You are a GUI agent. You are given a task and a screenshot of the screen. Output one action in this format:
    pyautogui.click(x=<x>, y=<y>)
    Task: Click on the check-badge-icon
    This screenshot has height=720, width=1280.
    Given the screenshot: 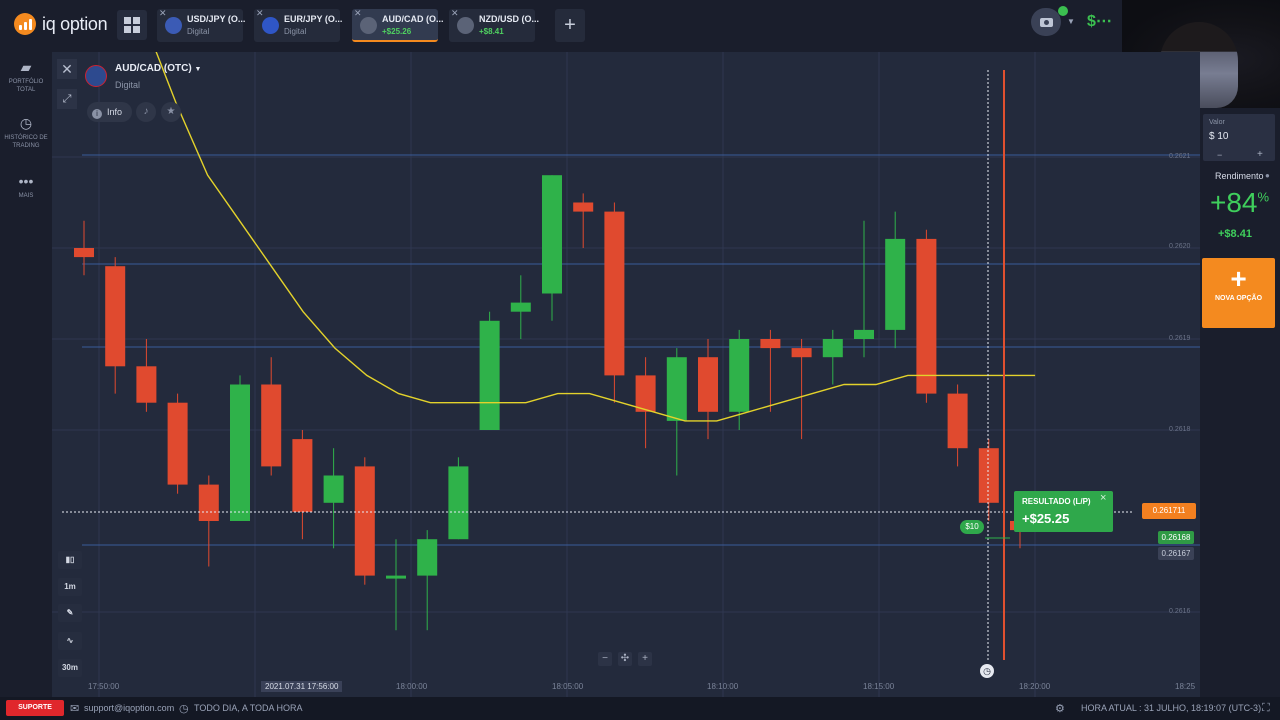 What is the action you would take?
    pyautogui.click(x=1063, y=11)
    